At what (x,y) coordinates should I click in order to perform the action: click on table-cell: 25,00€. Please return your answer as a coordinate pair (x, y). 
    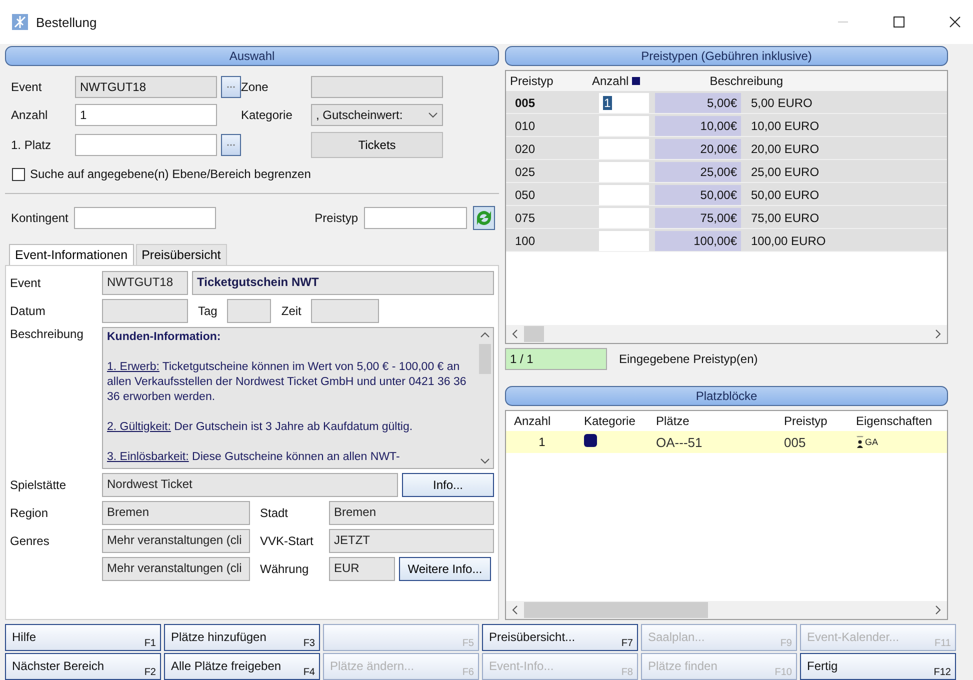
    Looking at the image, I should click on (698, 172).